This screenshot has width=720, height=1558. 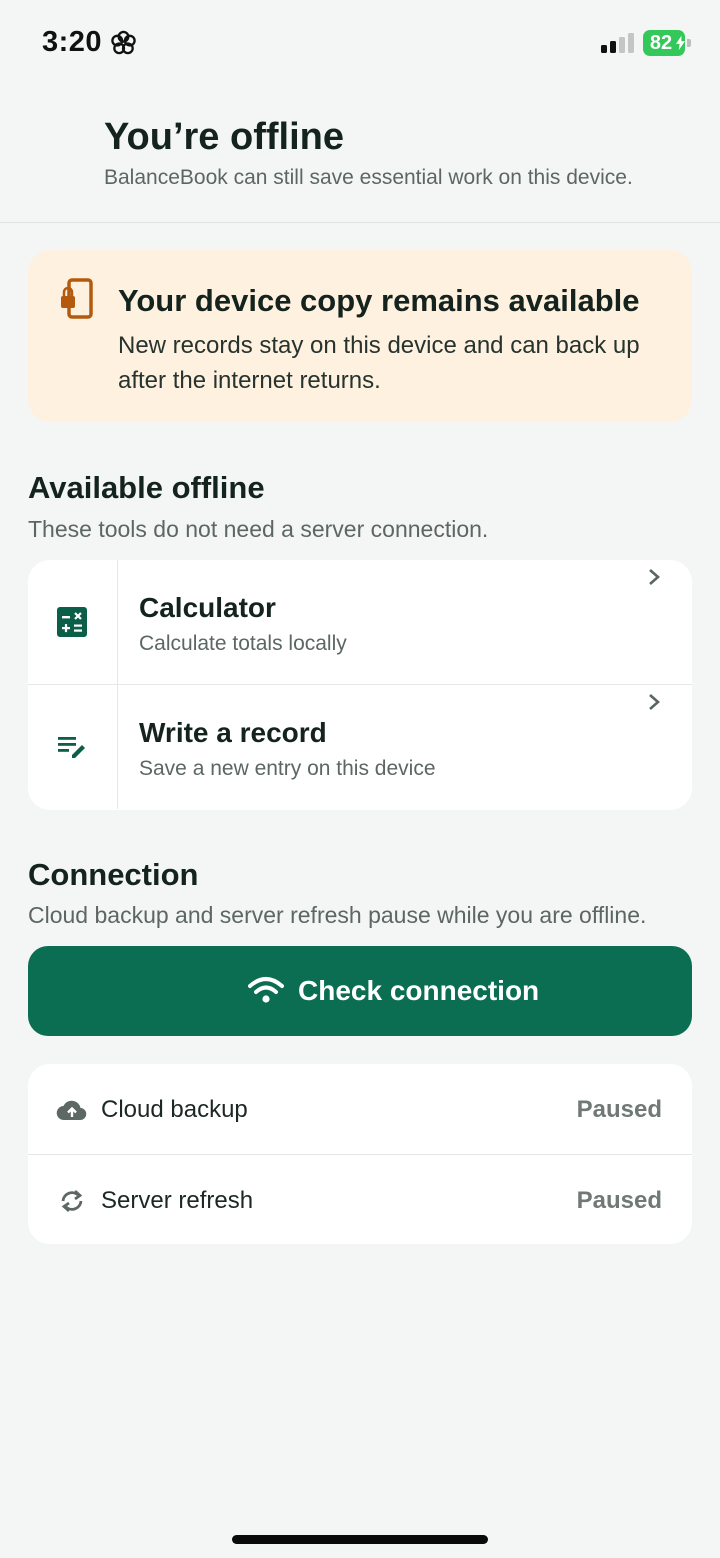 What do you see at coordinates (146, 487) in the screenshot?
I see `offline-section-title: Available offline` at bounding box center [146, 487].